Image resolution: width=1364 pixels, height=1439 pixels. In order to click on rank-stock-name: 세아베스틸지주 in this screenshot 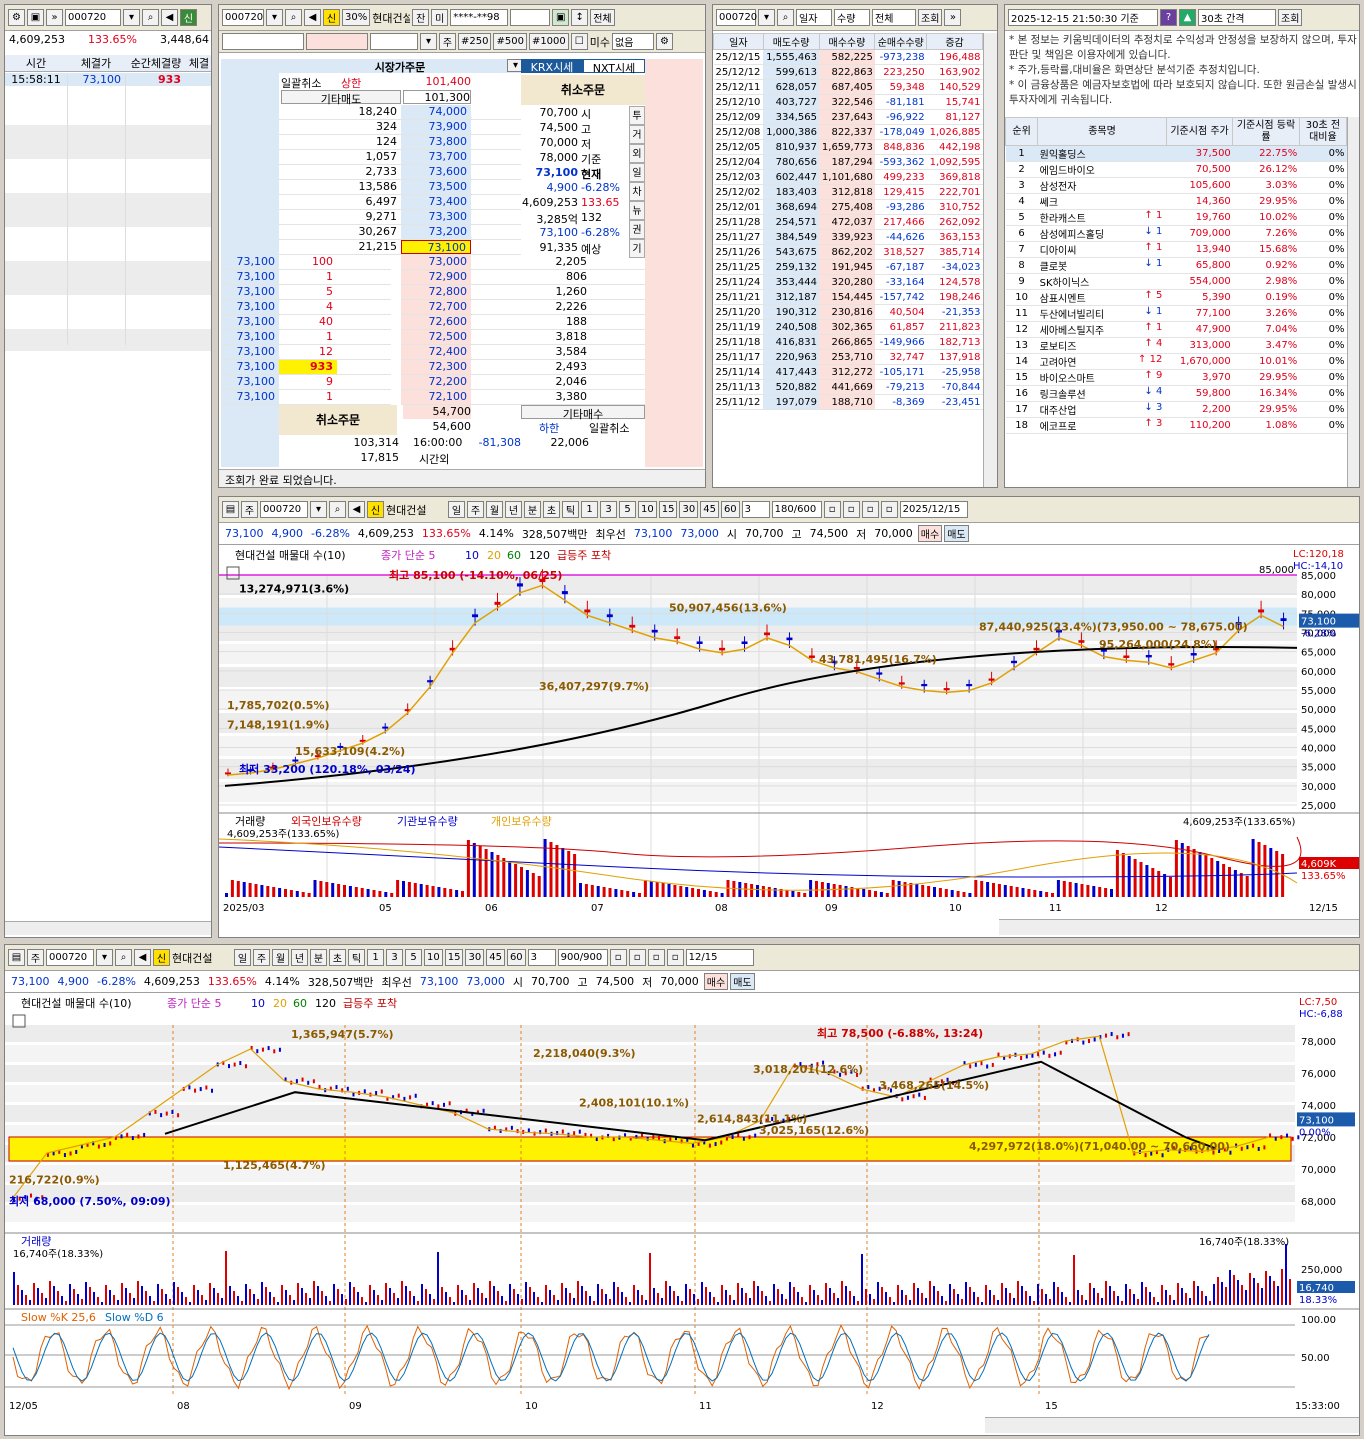, I will do `click(1072, 331)`.